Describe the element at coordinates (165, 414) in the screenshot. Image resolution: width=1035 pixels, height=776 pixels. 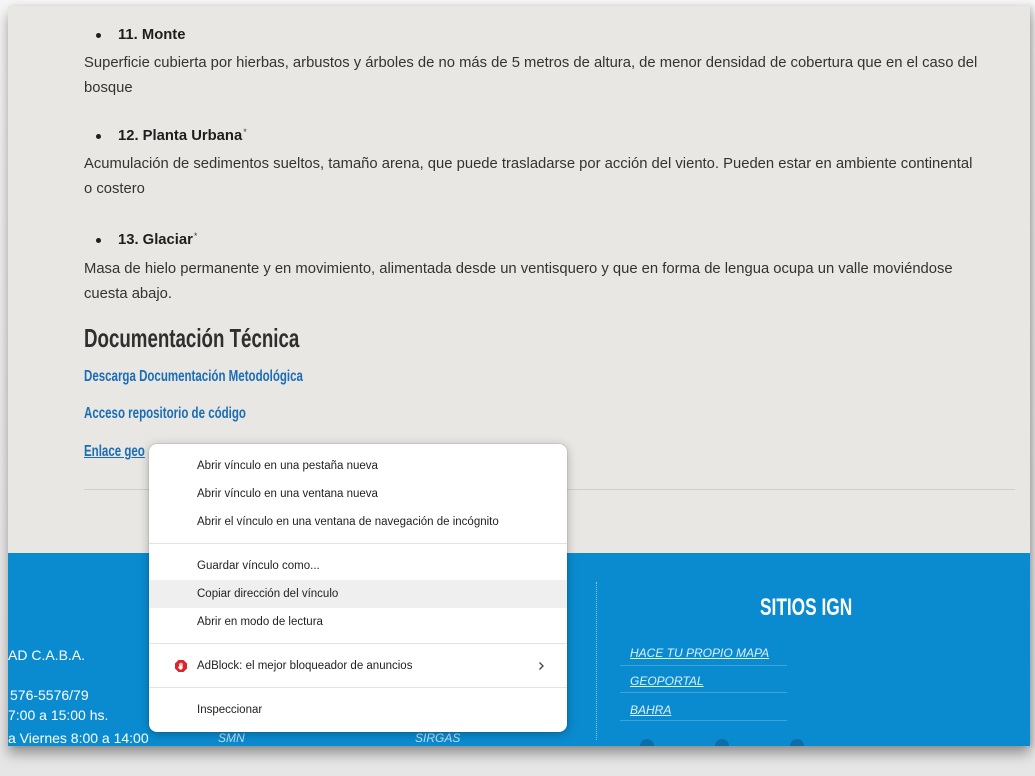
I see `code-repository-link: Acceso repositorio de código` at that location.